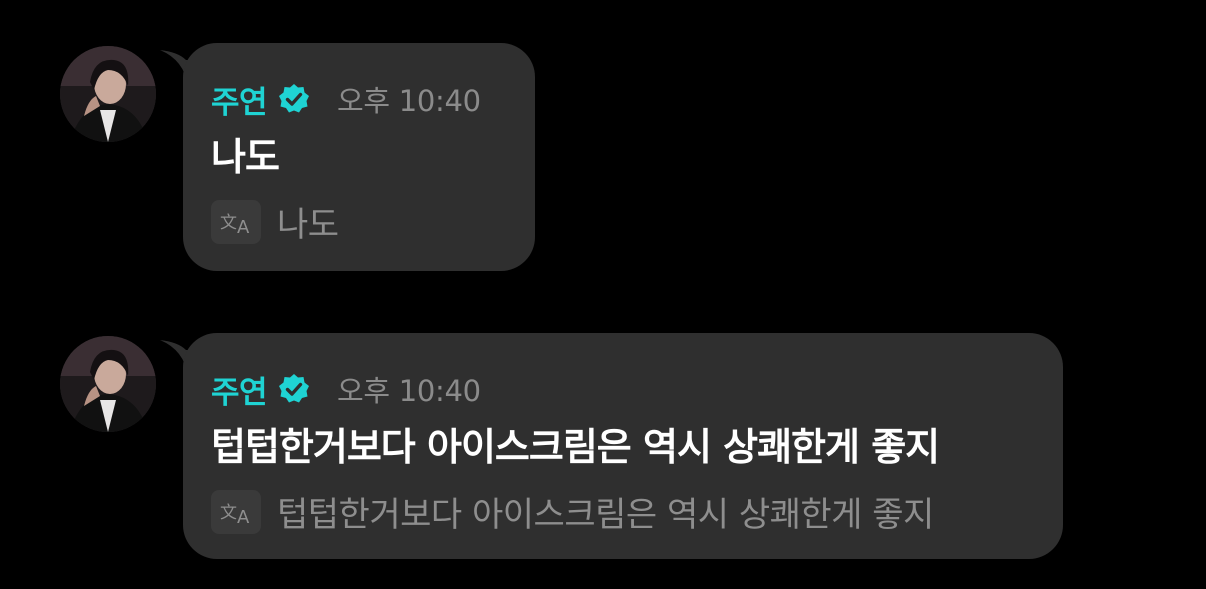 The width and height of the screenshot is (1206, 589). What do you see at coordinates (358, 221) in the screenshot?
I see `translation-row: 文 A 나도` at bounding box center [358, 221].